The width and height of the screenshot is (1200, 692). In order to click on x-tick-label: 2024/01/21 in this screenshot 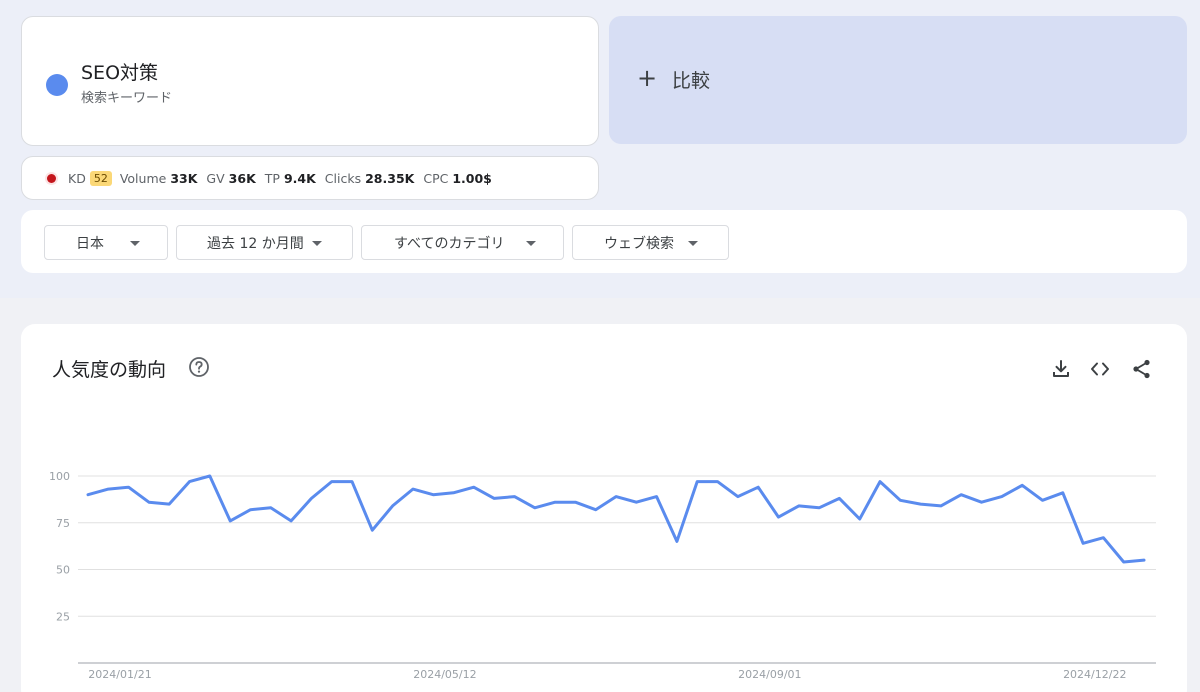, I will do `click(119, 674)`.